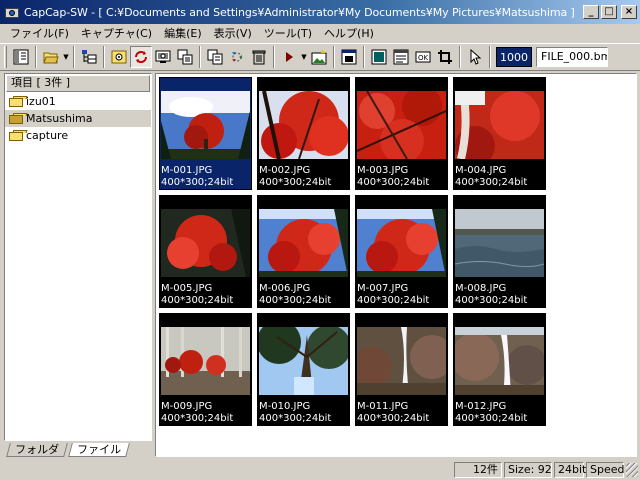 Image resolution: width=640 pixels, height=480 pixels. Describe the element at coordinates (481, 288) in the screenshot. I see `thumbnail-filename: M-008.JPG` at that location.